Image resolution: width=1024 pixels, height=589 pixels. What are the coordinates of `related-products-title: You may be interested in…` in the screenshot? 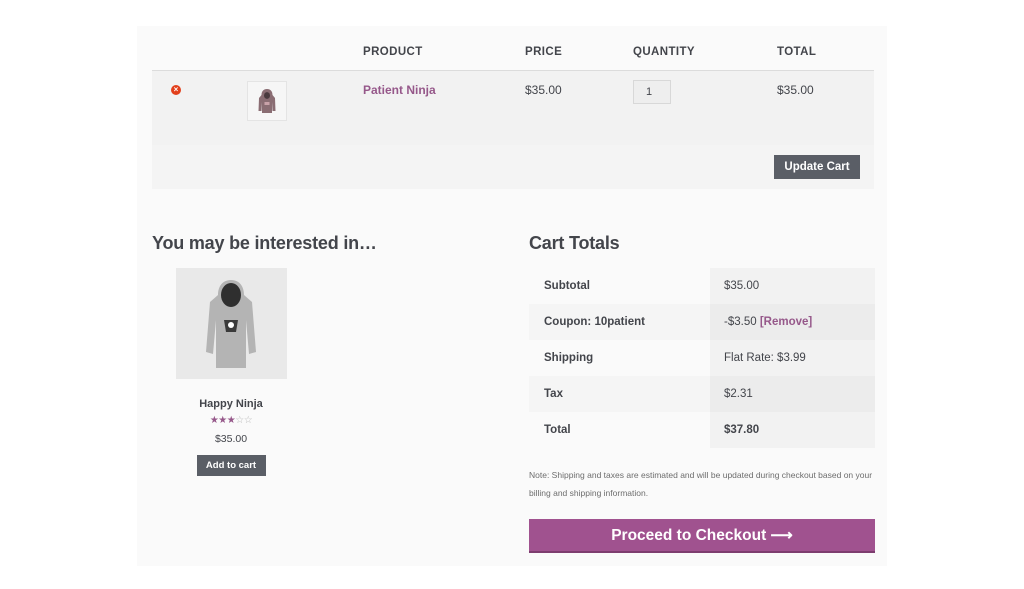 It's located at (264, 243).